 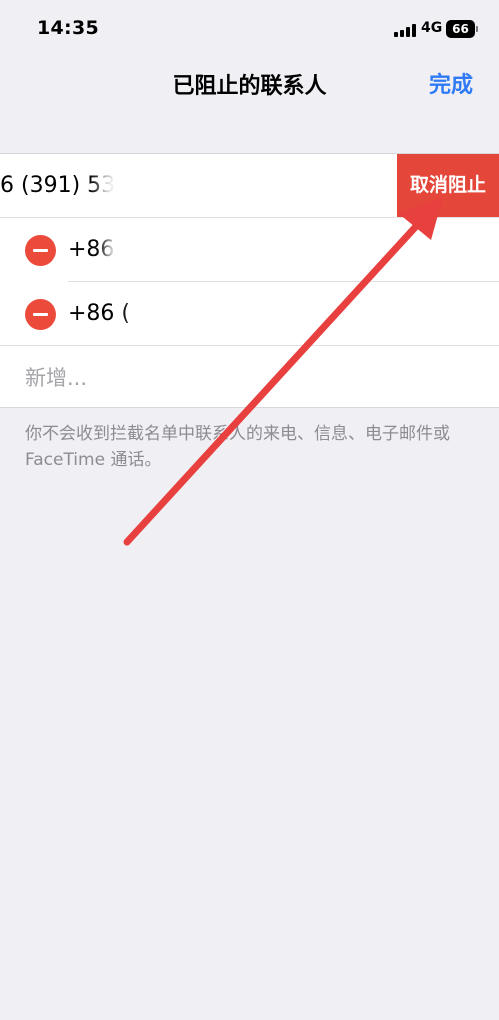 I want to click on blocked-contact-row: 6 (391) 53 取消阻止, so click(x=249, y=186).